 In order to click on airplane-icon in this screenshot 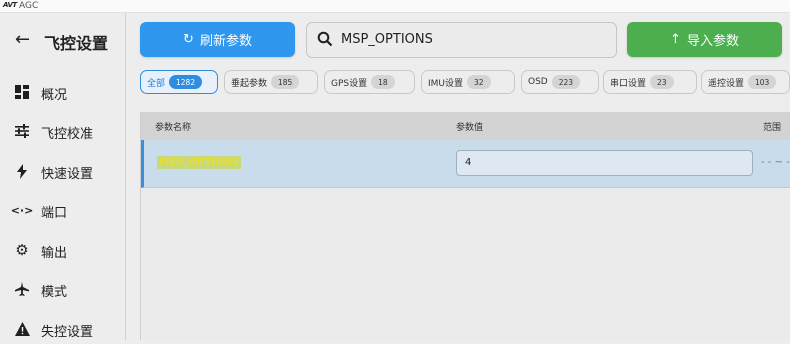, I will do `click(22, 289)`.